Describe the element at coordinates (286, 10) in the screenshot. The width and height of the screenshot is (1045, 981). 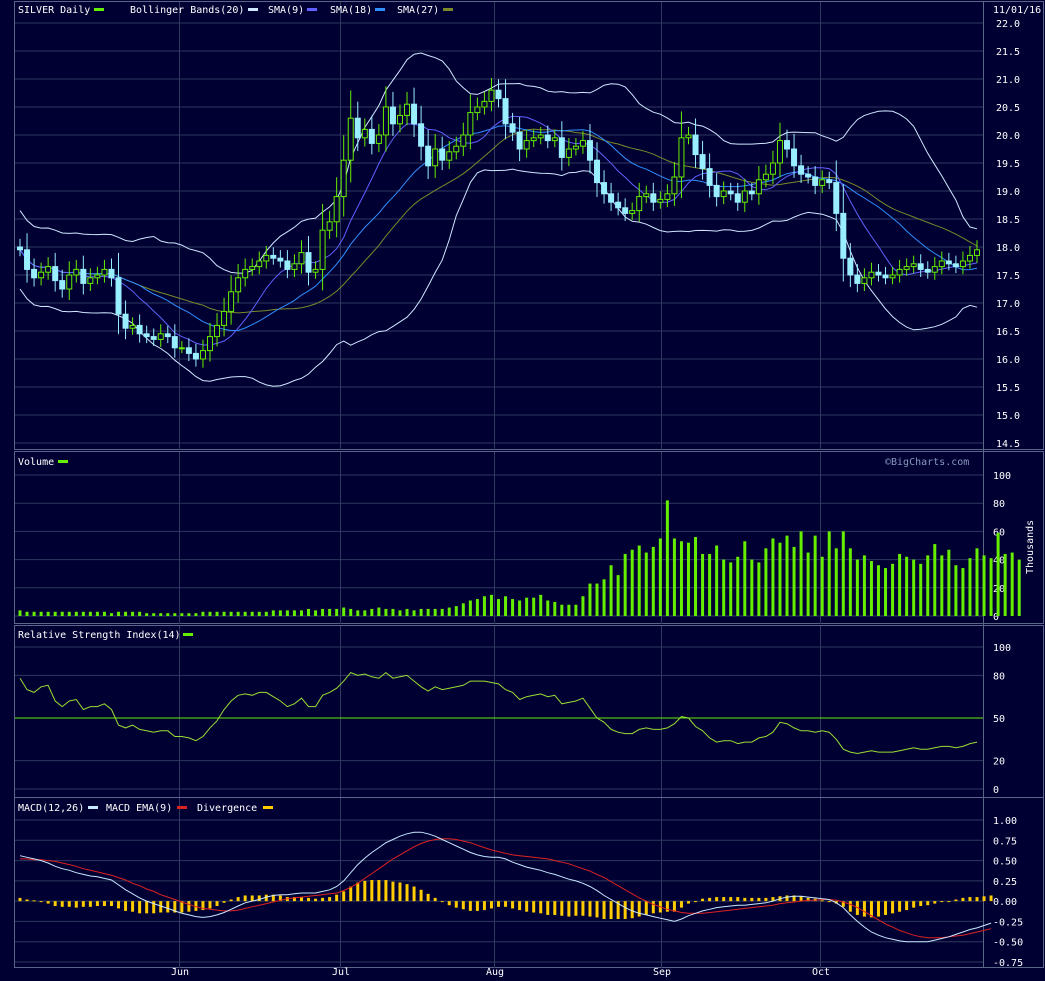
I see `legend-sma9: SMA(9)` at that location.